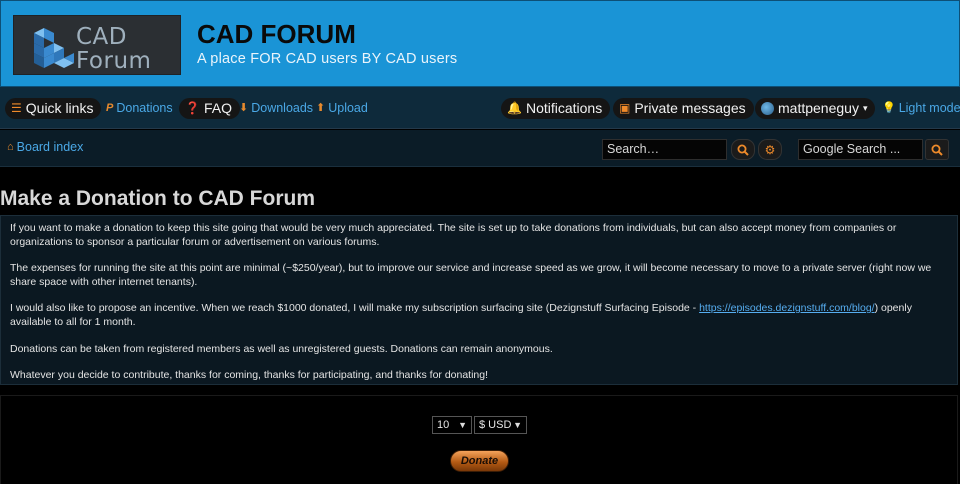 The height and width of the screenshot is (484, 960). What do you see at coordinates (276, 34) in the screenshot?
I see `site-title: CAD FORUM` at bounding box center [276, 34].